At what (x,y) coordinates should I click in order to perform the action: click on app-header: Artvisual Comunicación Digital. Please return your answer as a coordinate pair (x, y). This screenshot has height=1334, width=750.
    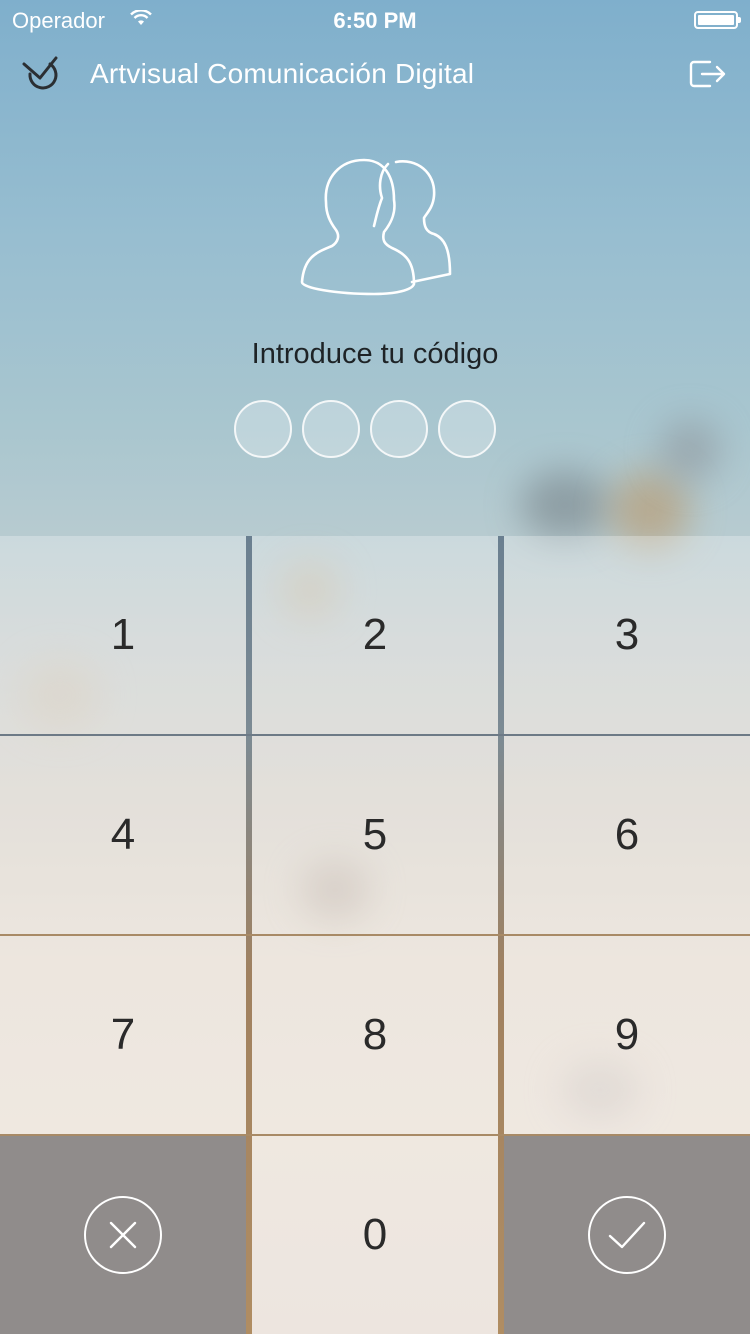
    Looking at the image, I should click on (375, 76).